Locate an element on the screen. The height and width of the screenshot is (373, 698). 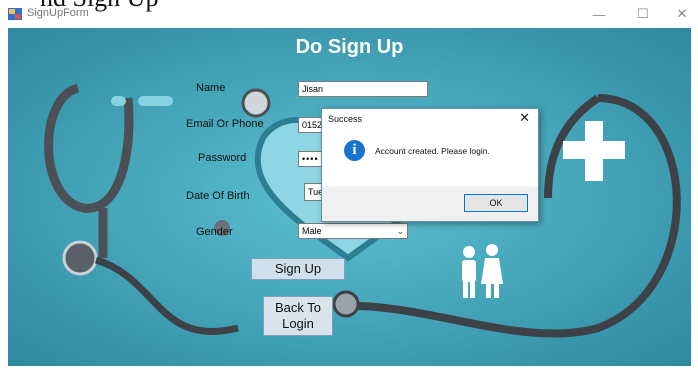
gender-selected-value: Male is located at coordinates (312, 231).